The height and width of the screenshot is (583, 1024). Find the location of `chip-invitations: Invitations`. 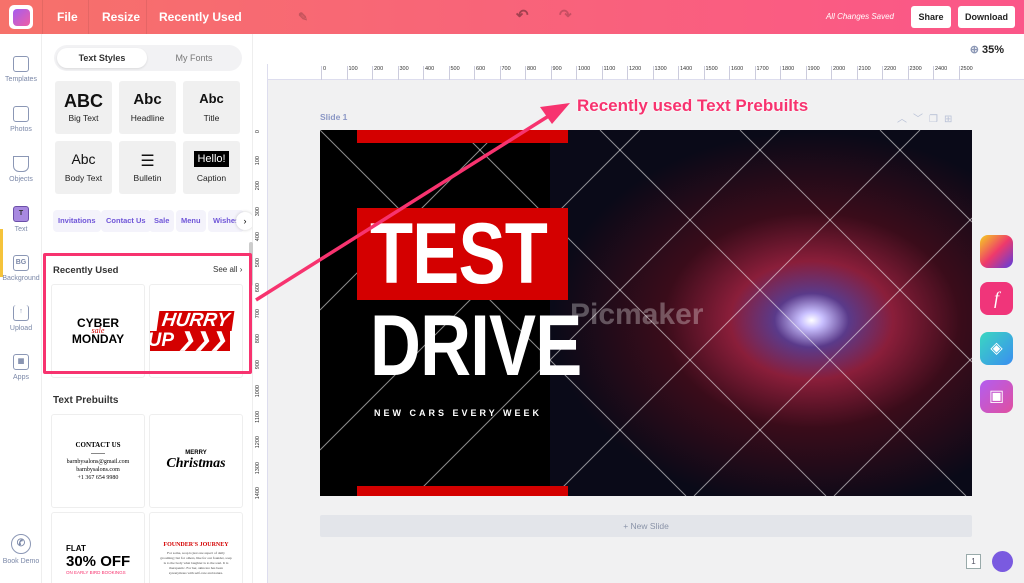

chip-invitations: Invitations is located at coordinates (77, 221).